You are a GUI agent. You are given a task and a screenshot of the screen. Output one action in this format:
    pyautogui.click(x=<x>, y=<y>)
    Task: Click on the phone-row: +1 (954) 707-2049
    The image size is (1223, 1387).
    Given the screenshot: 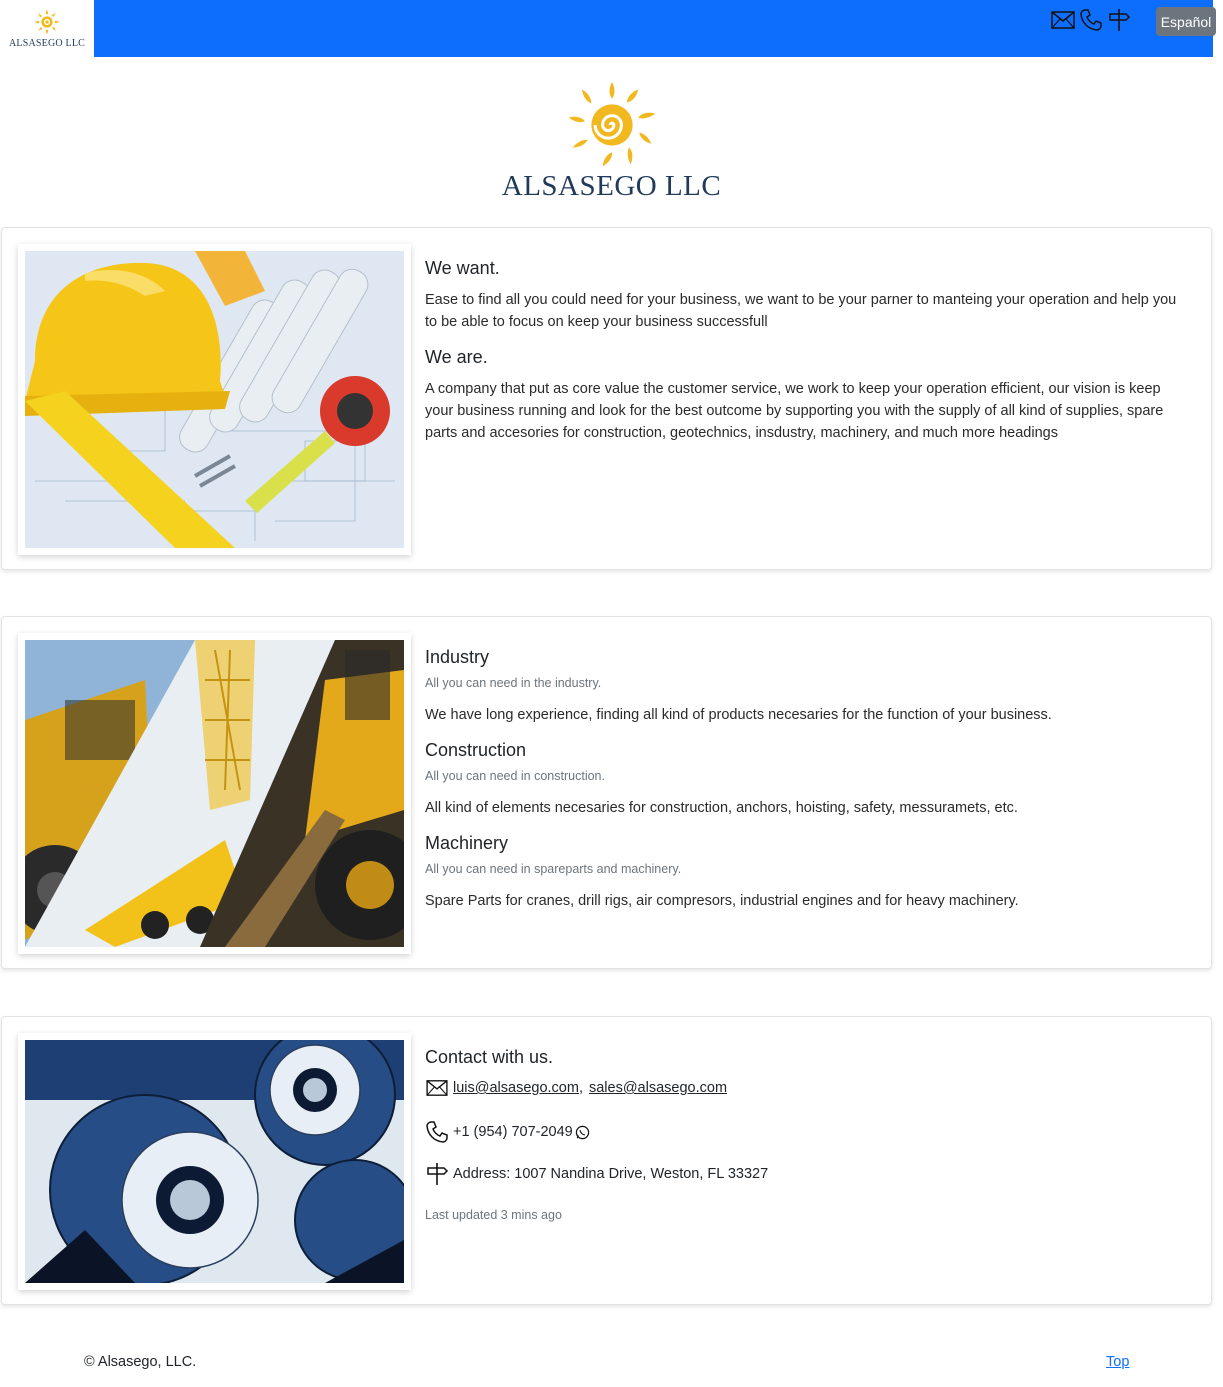 What is the action you would take?
    pyautogui.click(x=804, y=1132)
    